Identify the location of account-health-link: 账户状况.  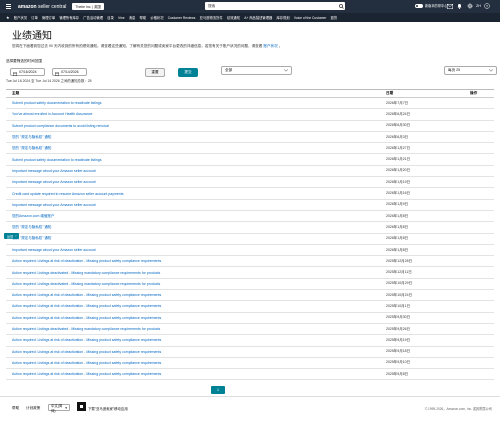
(270, 46).